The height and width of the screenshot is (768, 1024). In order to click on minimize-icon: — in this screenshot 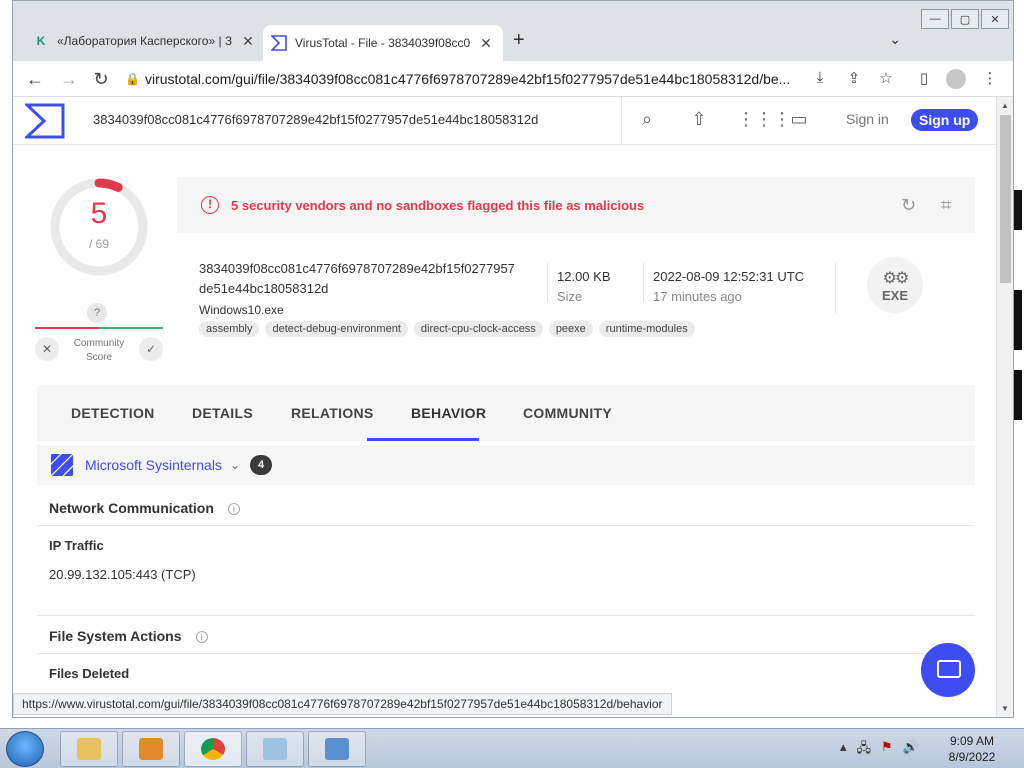, I will do `click(935, 19)`.